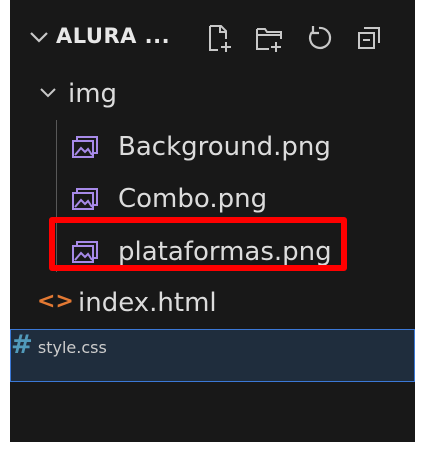 The image size is (425, 452). I want to click on tree-item-label: Background.png, so click(224, 147).